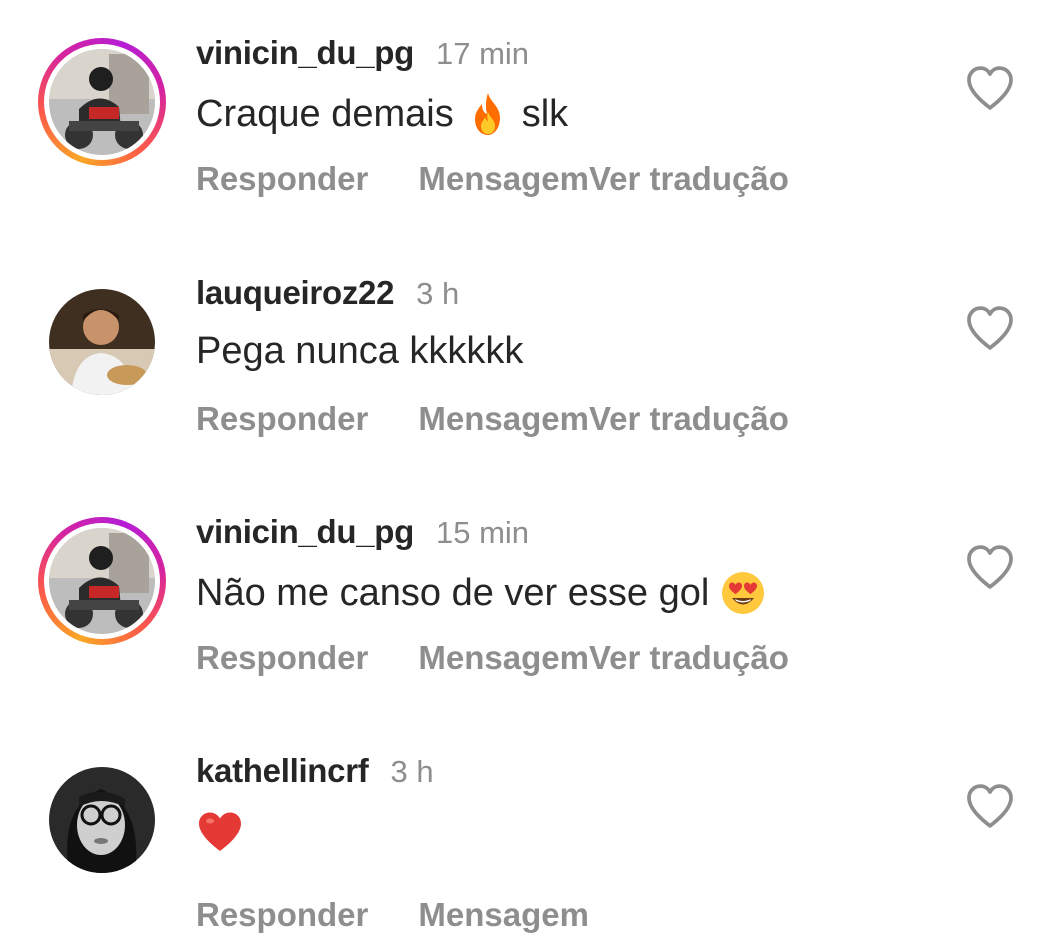 Image resolution: width=1064 pixels, height=951 pixels. Describe the element at coordinates (743, 593) in the screenshot. I see `heart-eyes-emoji-icon` at that location.